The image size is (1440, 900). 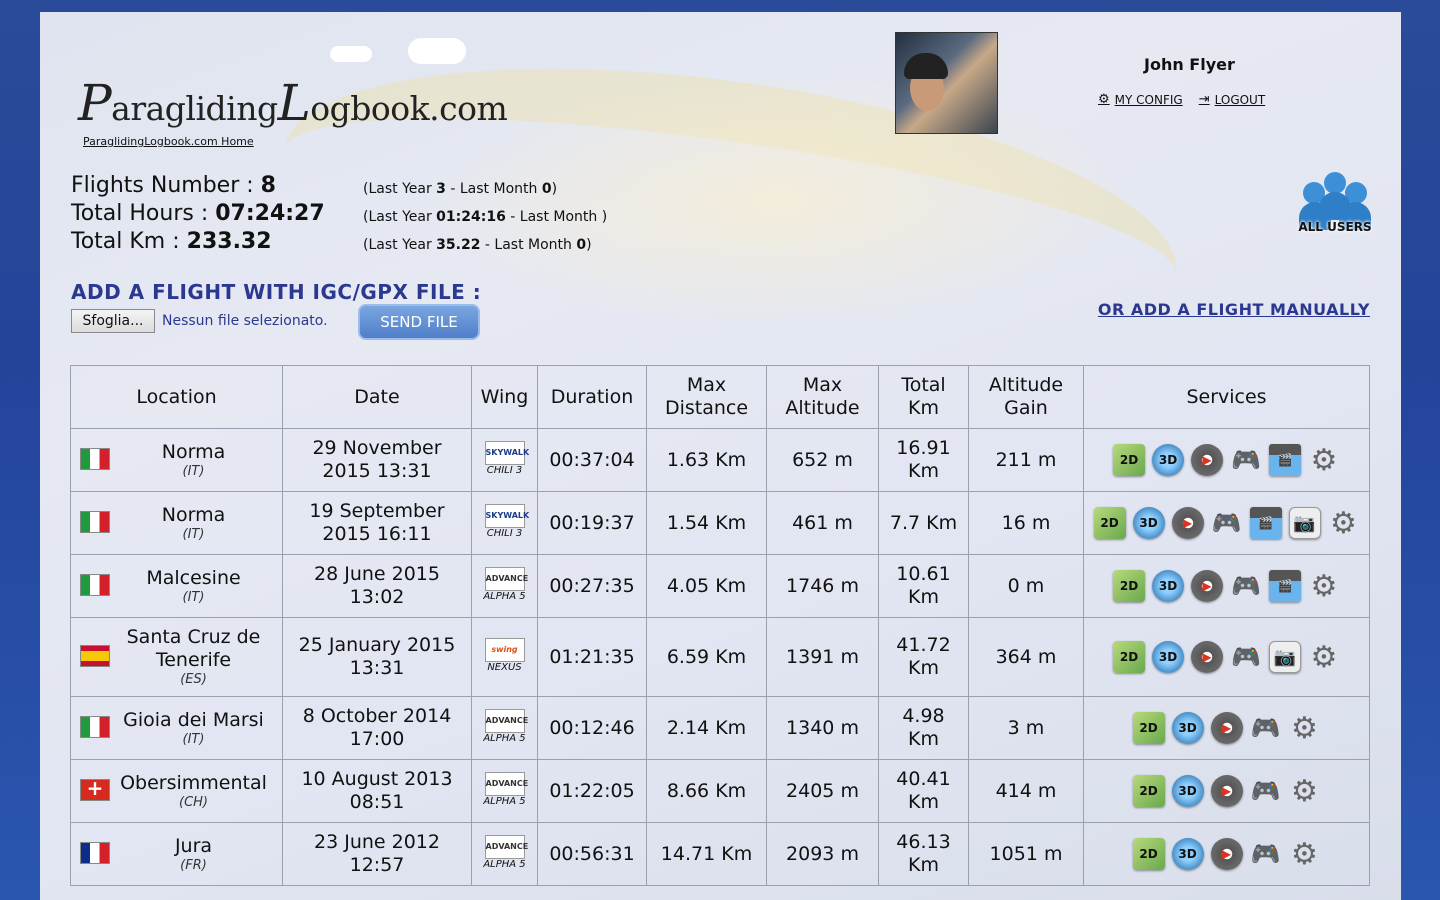 What do you see at coordinates (1226, 657) in the screenshot?
I see `services-cell: 2D 3D ▶ 🎮 📷 ⚙` at bounding box center [1226, 657].